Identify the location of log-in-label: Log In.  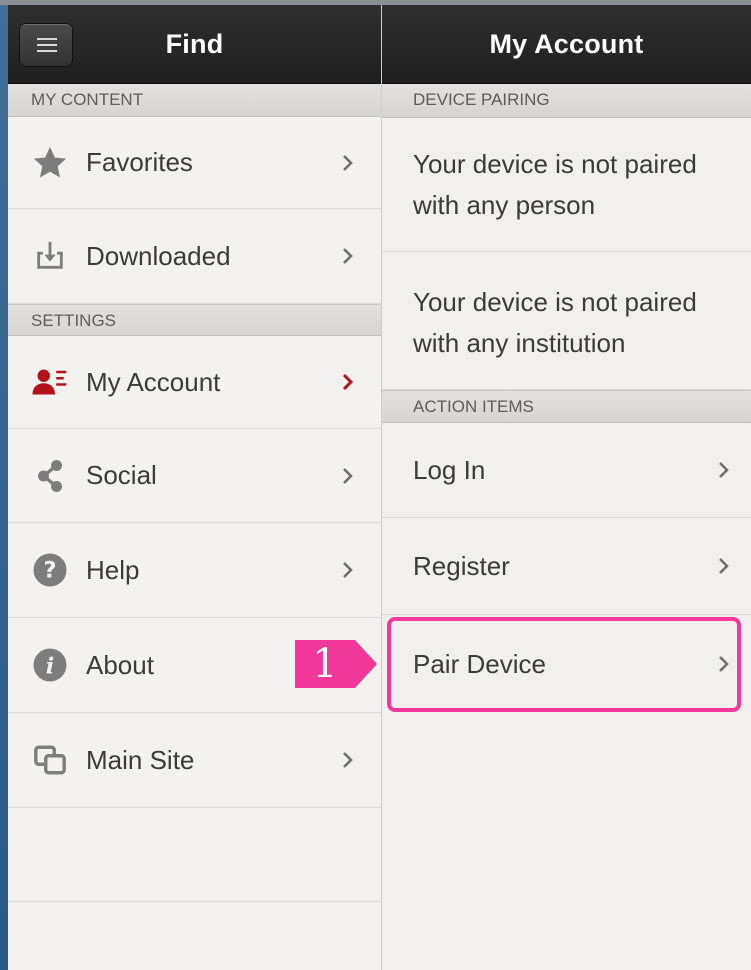
(449, 469).